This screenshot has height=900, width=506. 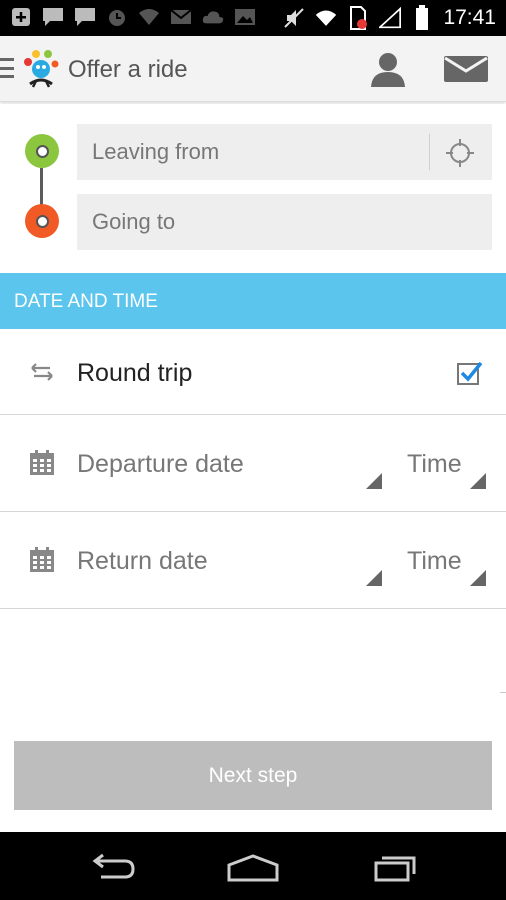 I want to click on system-icons: 17:41, so click(x=389, y=18).